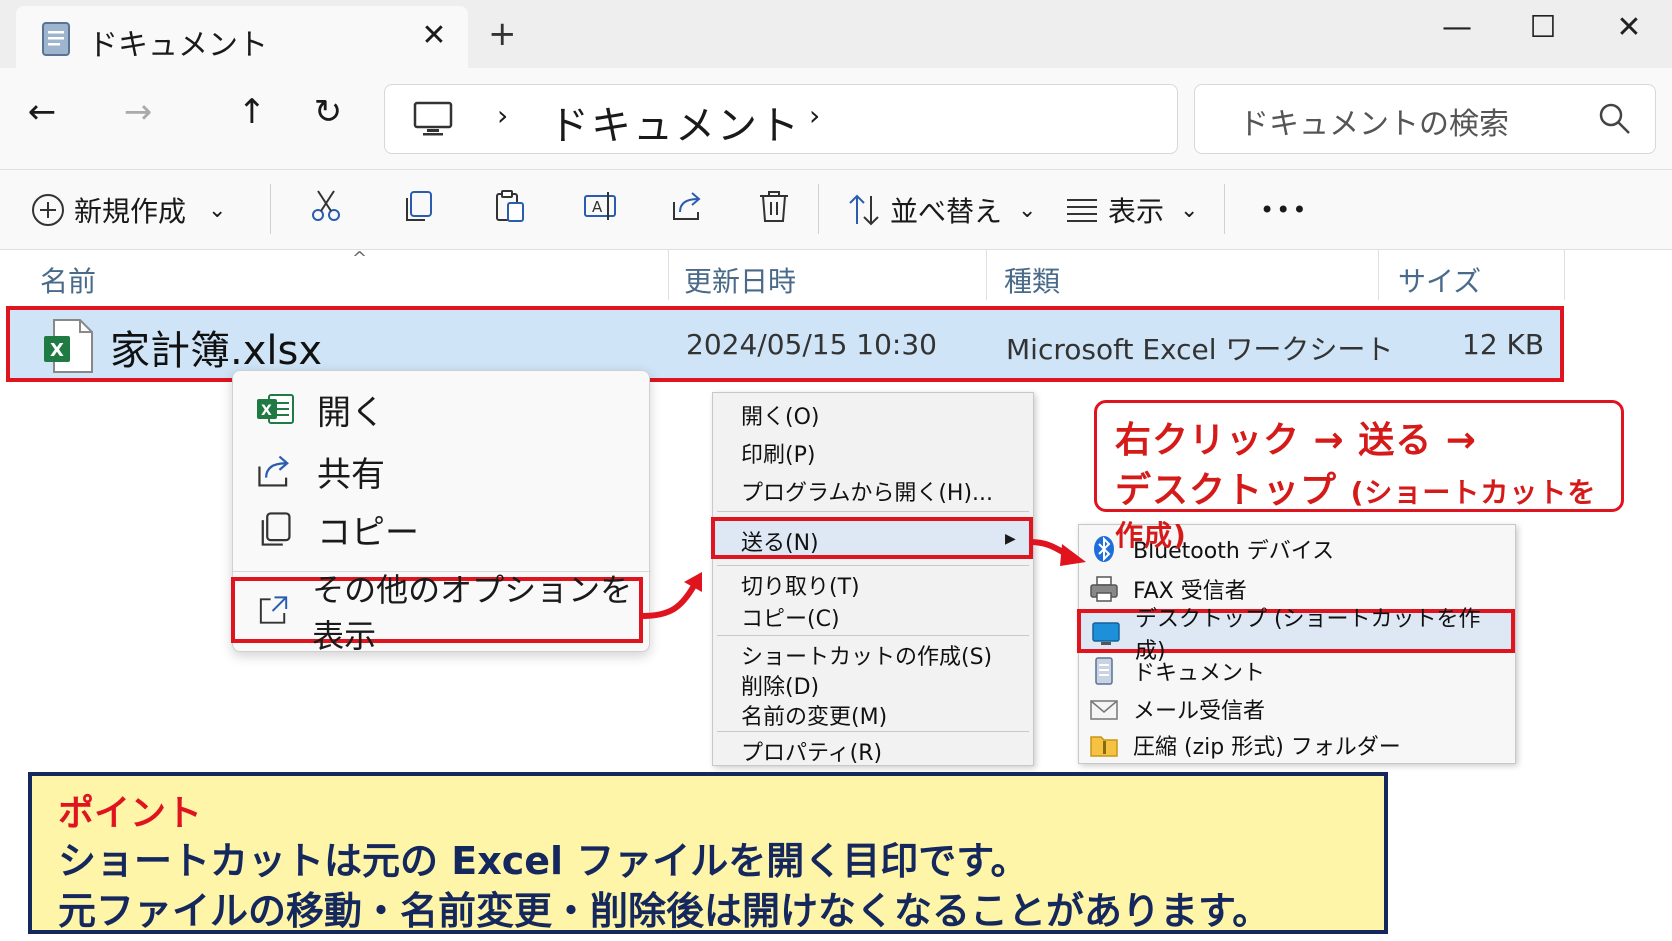 This screenshot has height=941, width=1672. Describe the element at coordinates (1629, 27) in the screenshot. I see `close-window-button: ✕` at that location.